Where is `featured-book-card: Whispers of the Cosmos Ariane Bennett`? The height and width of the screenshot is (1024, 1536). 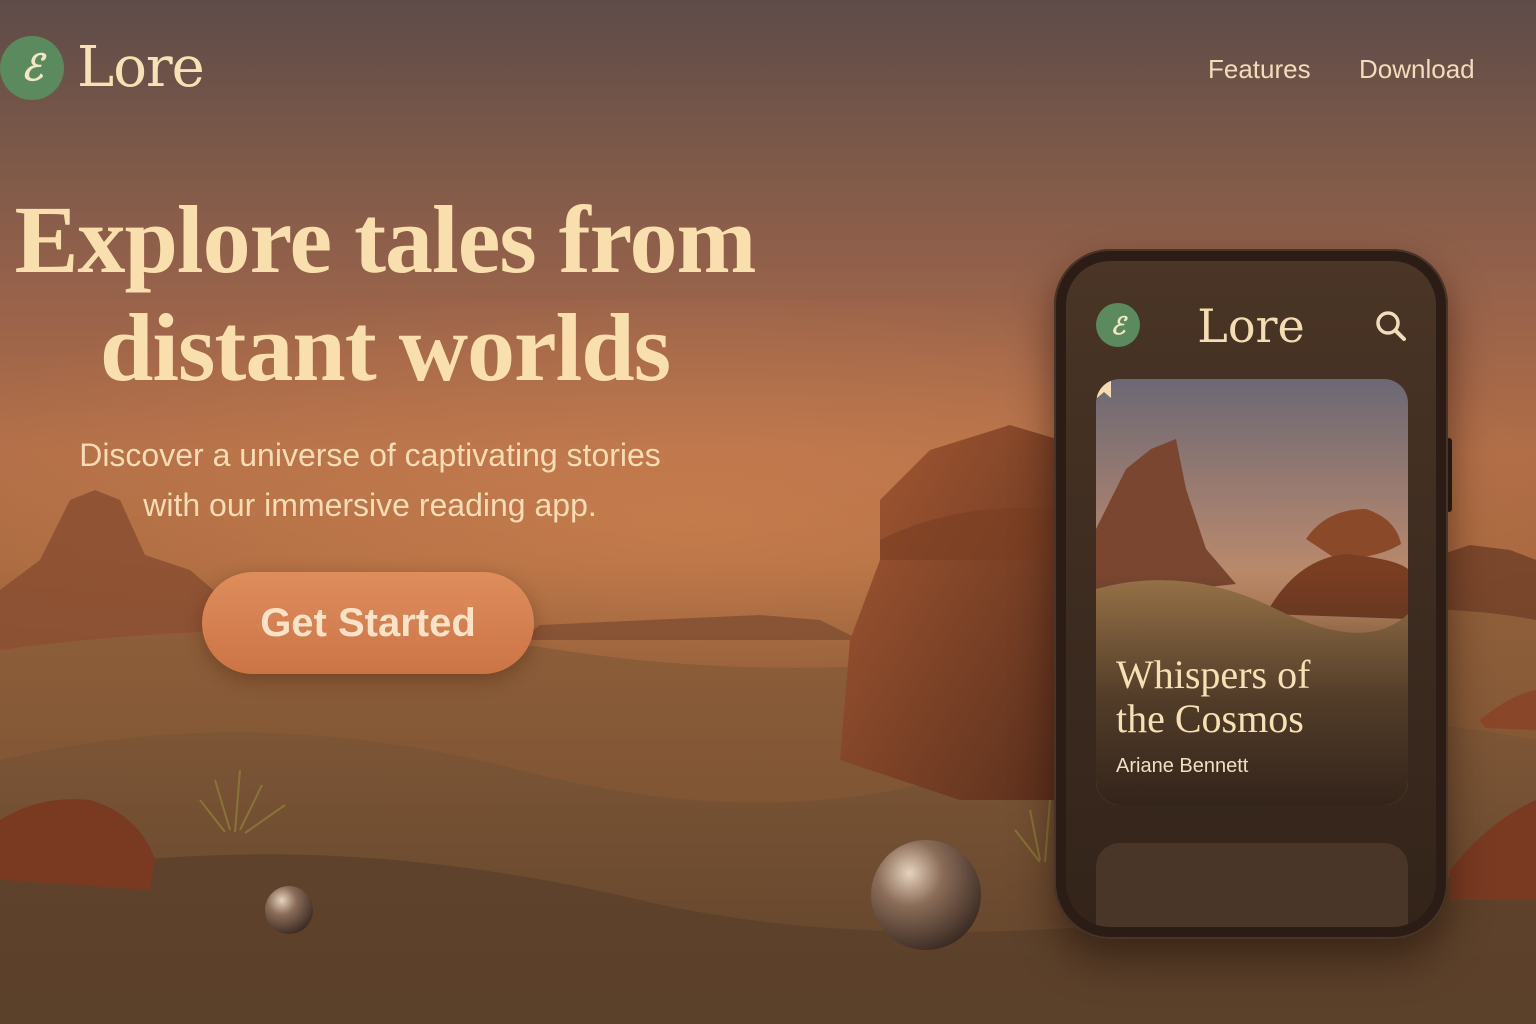 featured-book-card: Whispers of the Cosmos Ariane Bennett is located at coordinates (1252, 592).